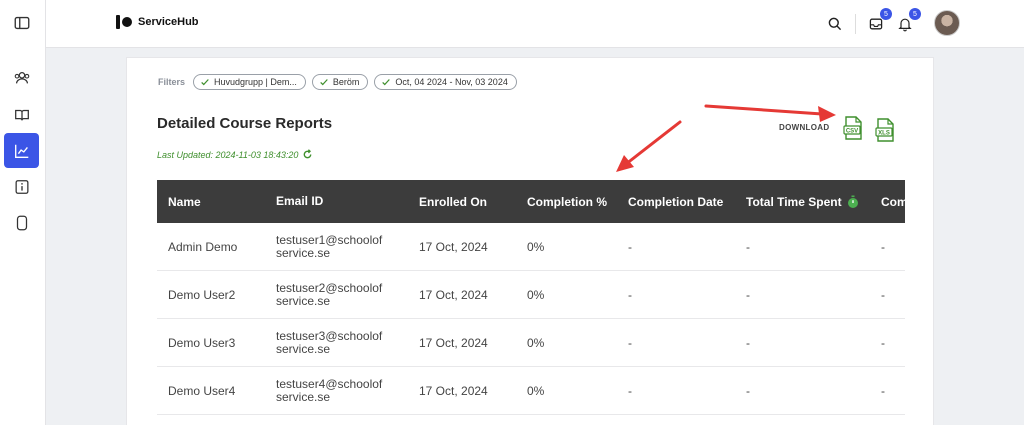 The height and width of the screenshot is (425, 1024). I want to click on column-header-total-time-spent: Total Time Spent, so click(802, 202).